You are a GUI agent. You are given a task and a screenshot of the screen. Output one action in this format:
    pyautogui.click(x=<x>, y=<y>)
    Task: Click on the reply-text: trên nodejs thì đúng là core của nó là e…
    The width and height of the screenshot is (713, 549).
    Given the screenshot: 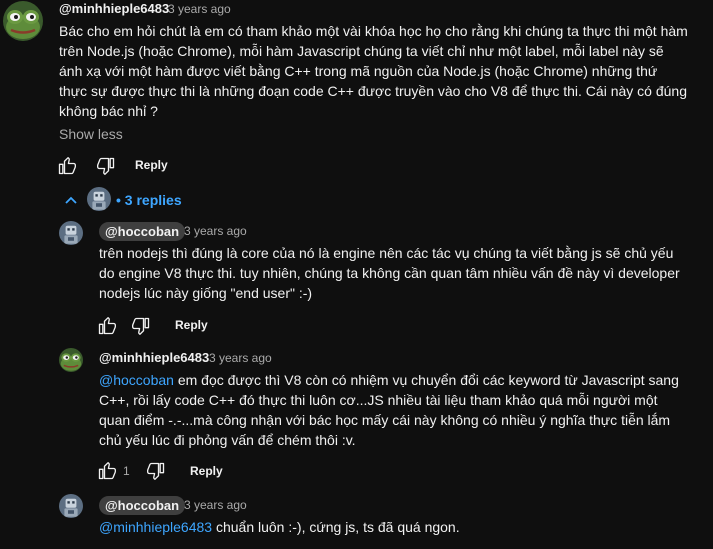 What is the action you would take?
    pyautogui.click(x=389, y=273)
    